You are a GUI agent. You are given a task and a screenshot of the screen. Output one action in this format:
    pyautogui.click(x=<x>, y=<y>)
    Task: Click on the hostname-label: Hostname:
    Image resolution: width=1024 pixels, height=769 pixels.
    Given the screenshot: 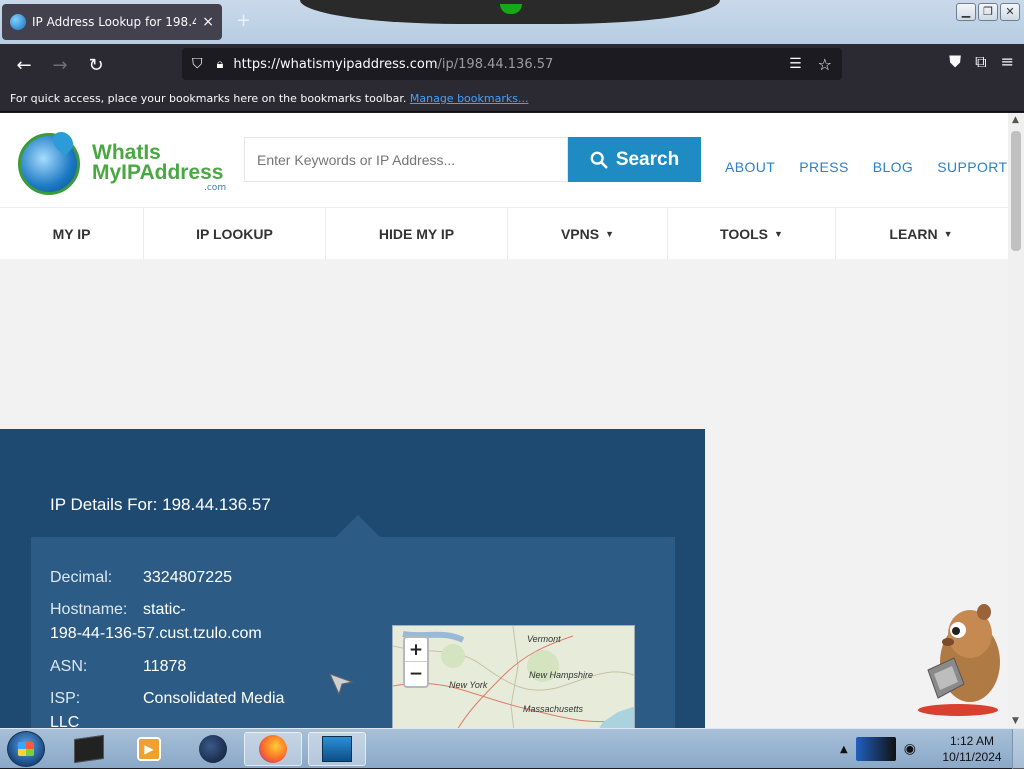 What is the action you would take?
    pyautogui.click(x=89, y=609)
    